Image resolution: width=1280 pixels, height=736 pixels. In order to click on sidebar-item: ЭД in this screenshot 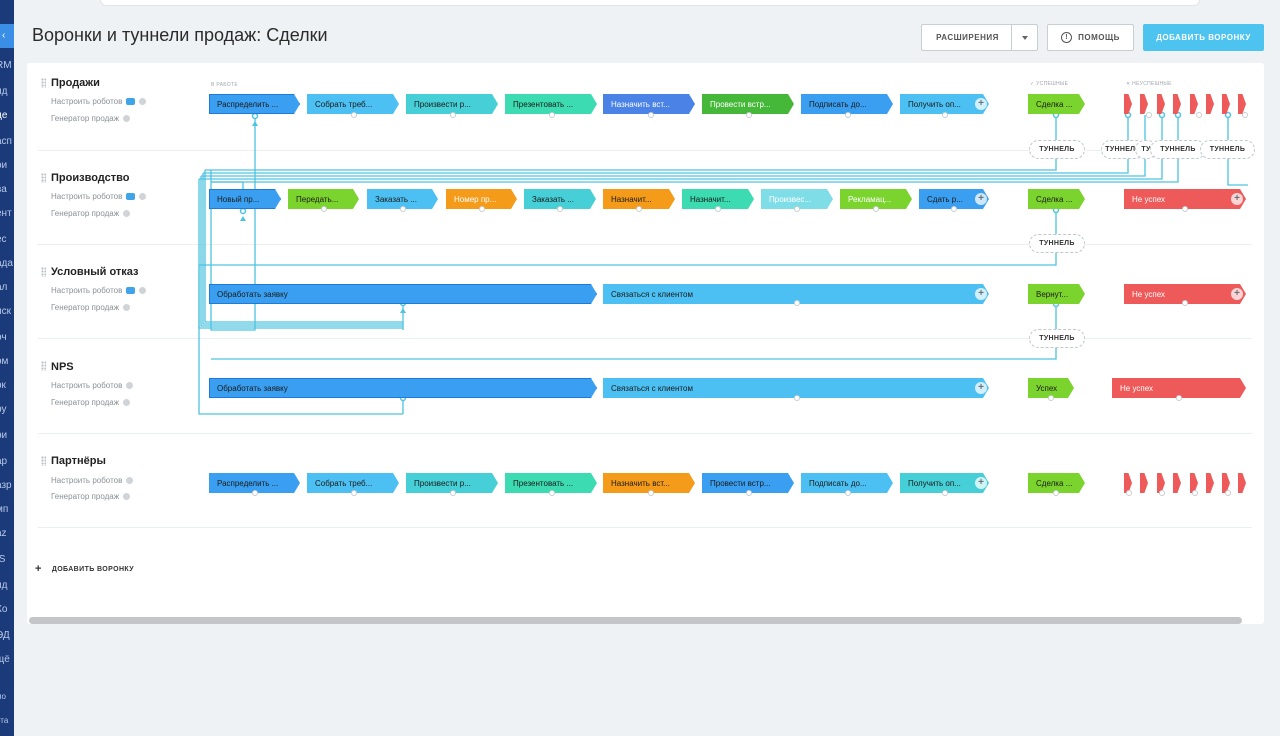, I will do `click(5, 635)`.